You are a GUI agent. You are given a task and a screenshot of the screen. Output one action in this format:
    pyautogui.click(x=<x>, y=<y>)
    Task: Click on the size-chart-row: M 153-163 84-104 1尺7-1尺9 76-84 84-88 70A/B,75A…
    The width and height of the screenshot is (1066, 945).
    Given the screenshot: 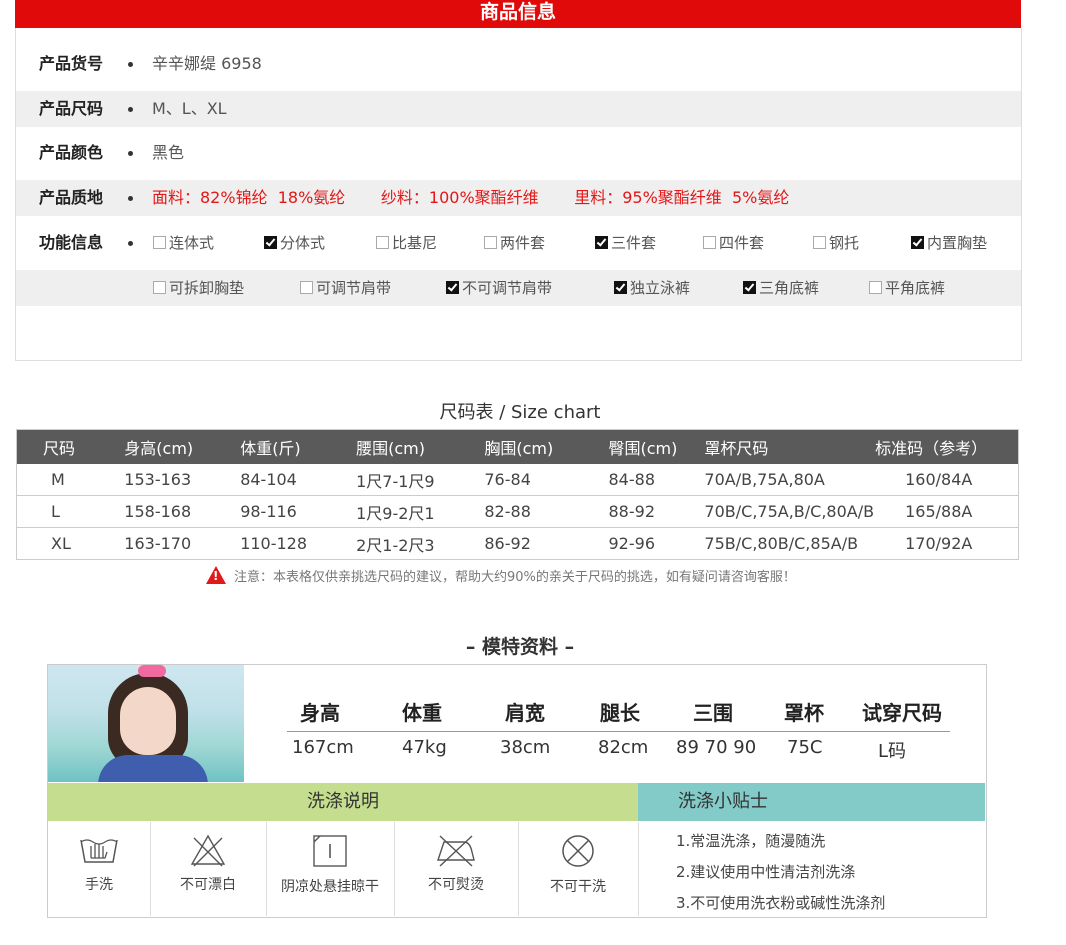 What is the action you would take?
    pyautogui.click(x=517, y=480)
    